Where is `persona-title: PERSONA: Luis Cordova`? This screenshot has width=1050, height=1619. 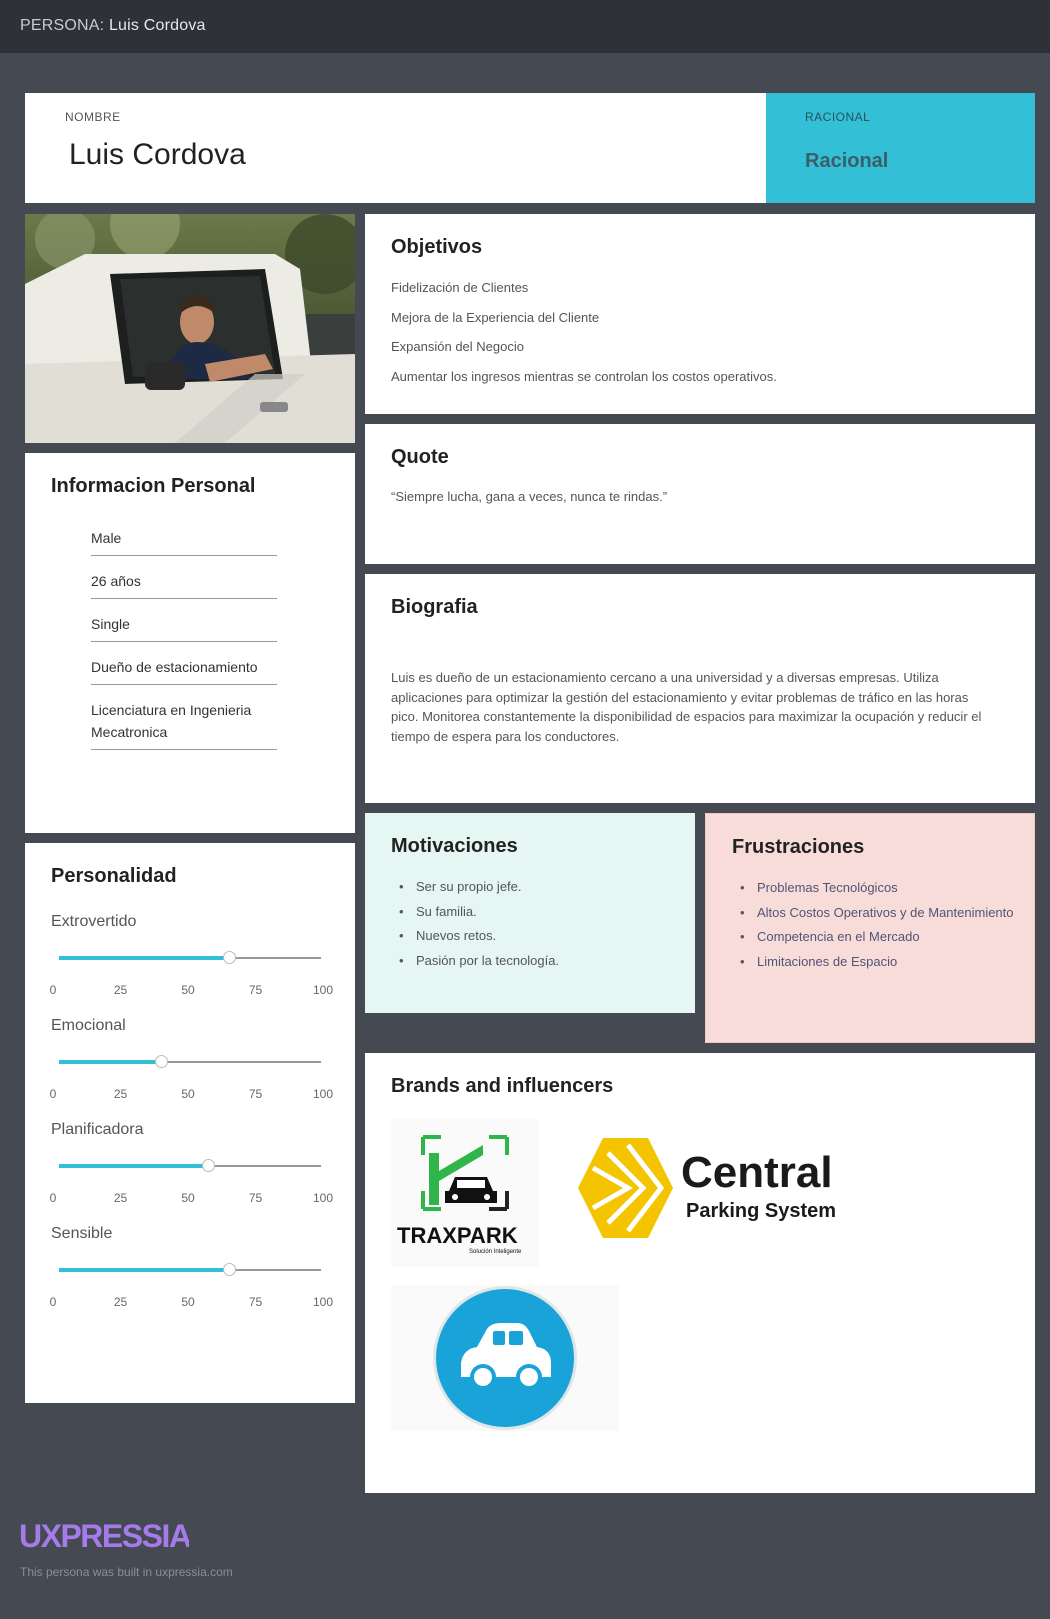 persona-title: PERSONA: Luis Cordova is located at coordinates (113, 26).